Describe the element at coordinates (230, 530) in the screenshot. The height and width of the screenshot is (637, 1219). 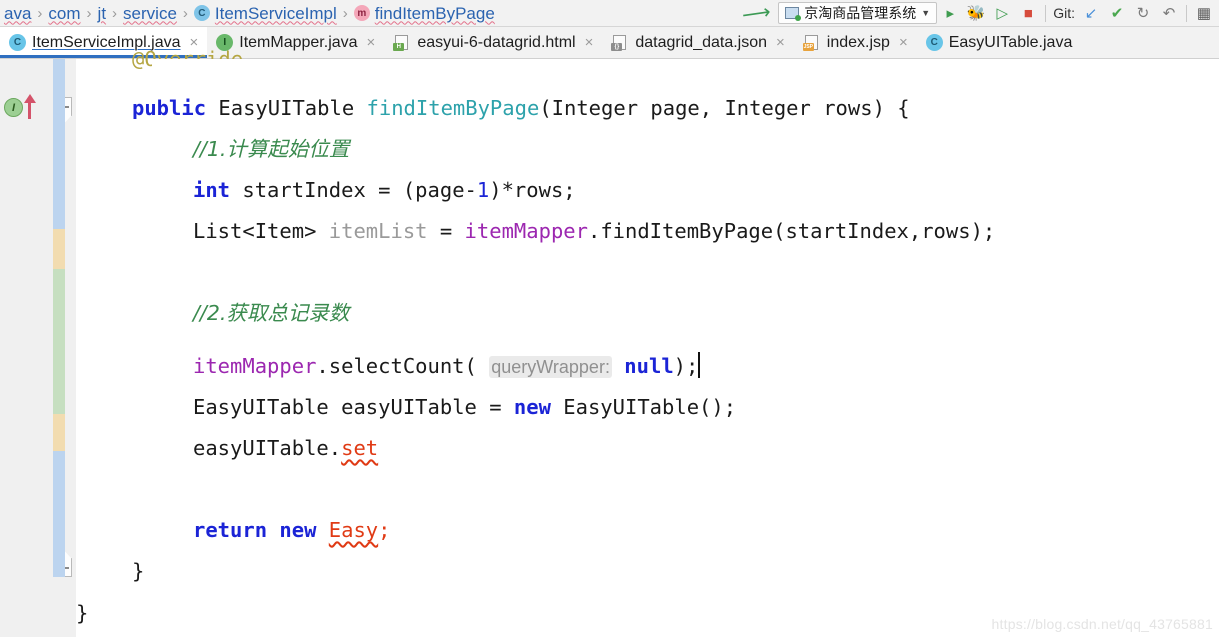
I see `keyword-return: return` at that location.